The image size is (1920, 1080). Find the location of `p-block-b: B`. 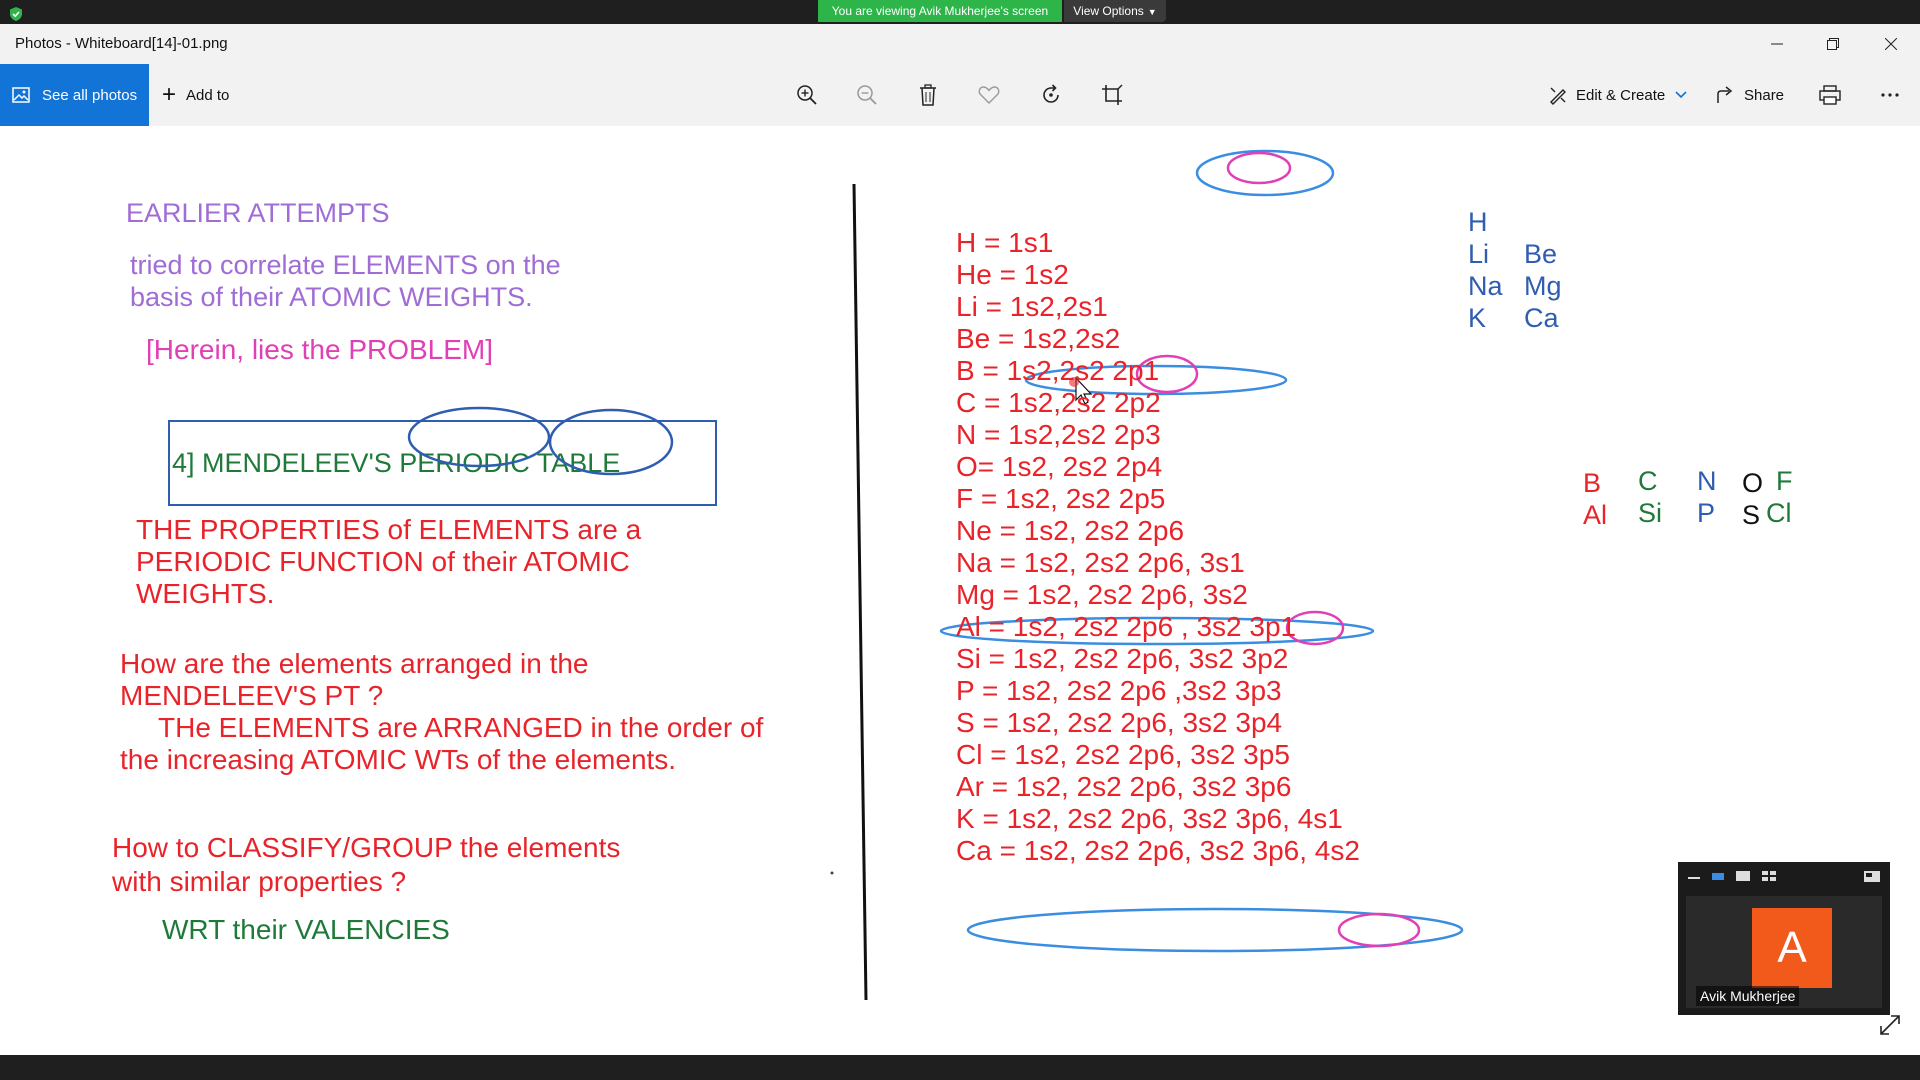

p-block-b: B is located at coordinates (1592, 483).